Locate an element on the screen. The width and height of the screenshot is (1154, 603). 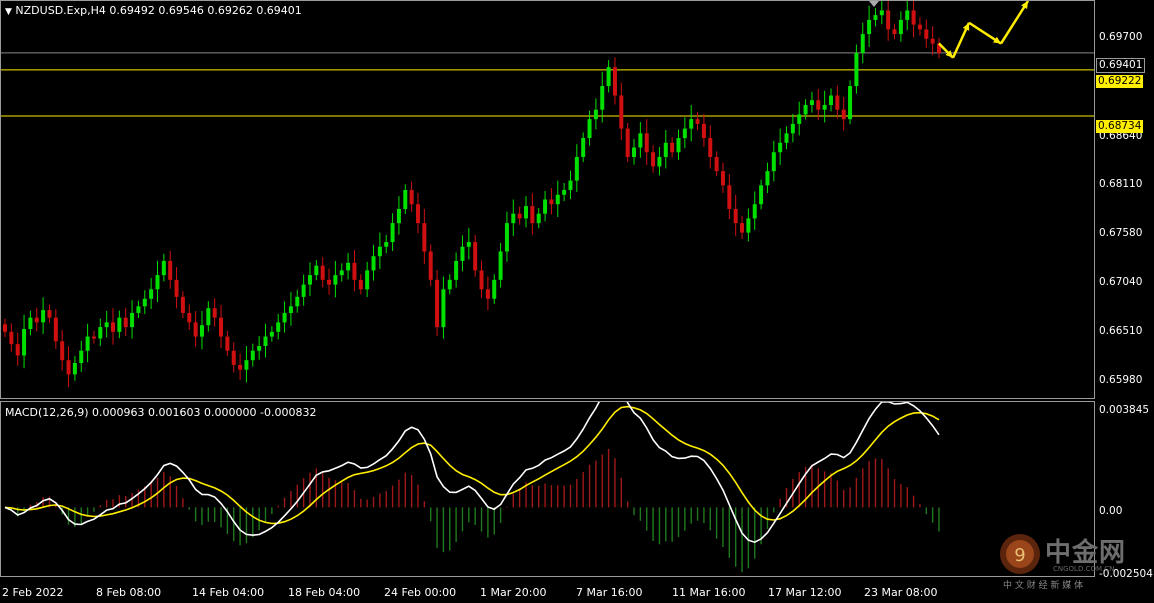
time-label: 17 Mar 12:00 is located at coordinates (805, 592).